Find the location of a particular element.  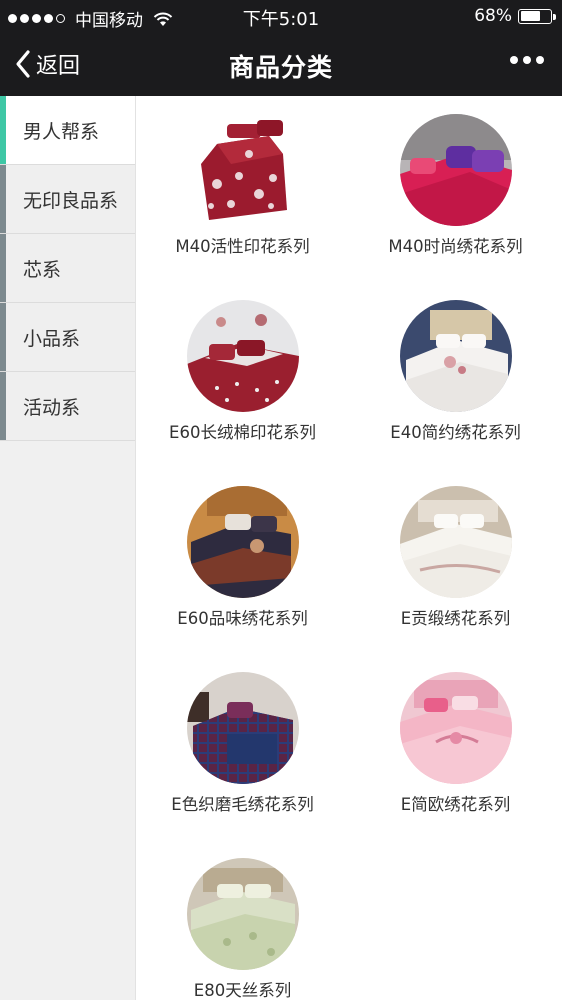

product-name: M40时尚绣花系列 is located at coordinates (455, 246).